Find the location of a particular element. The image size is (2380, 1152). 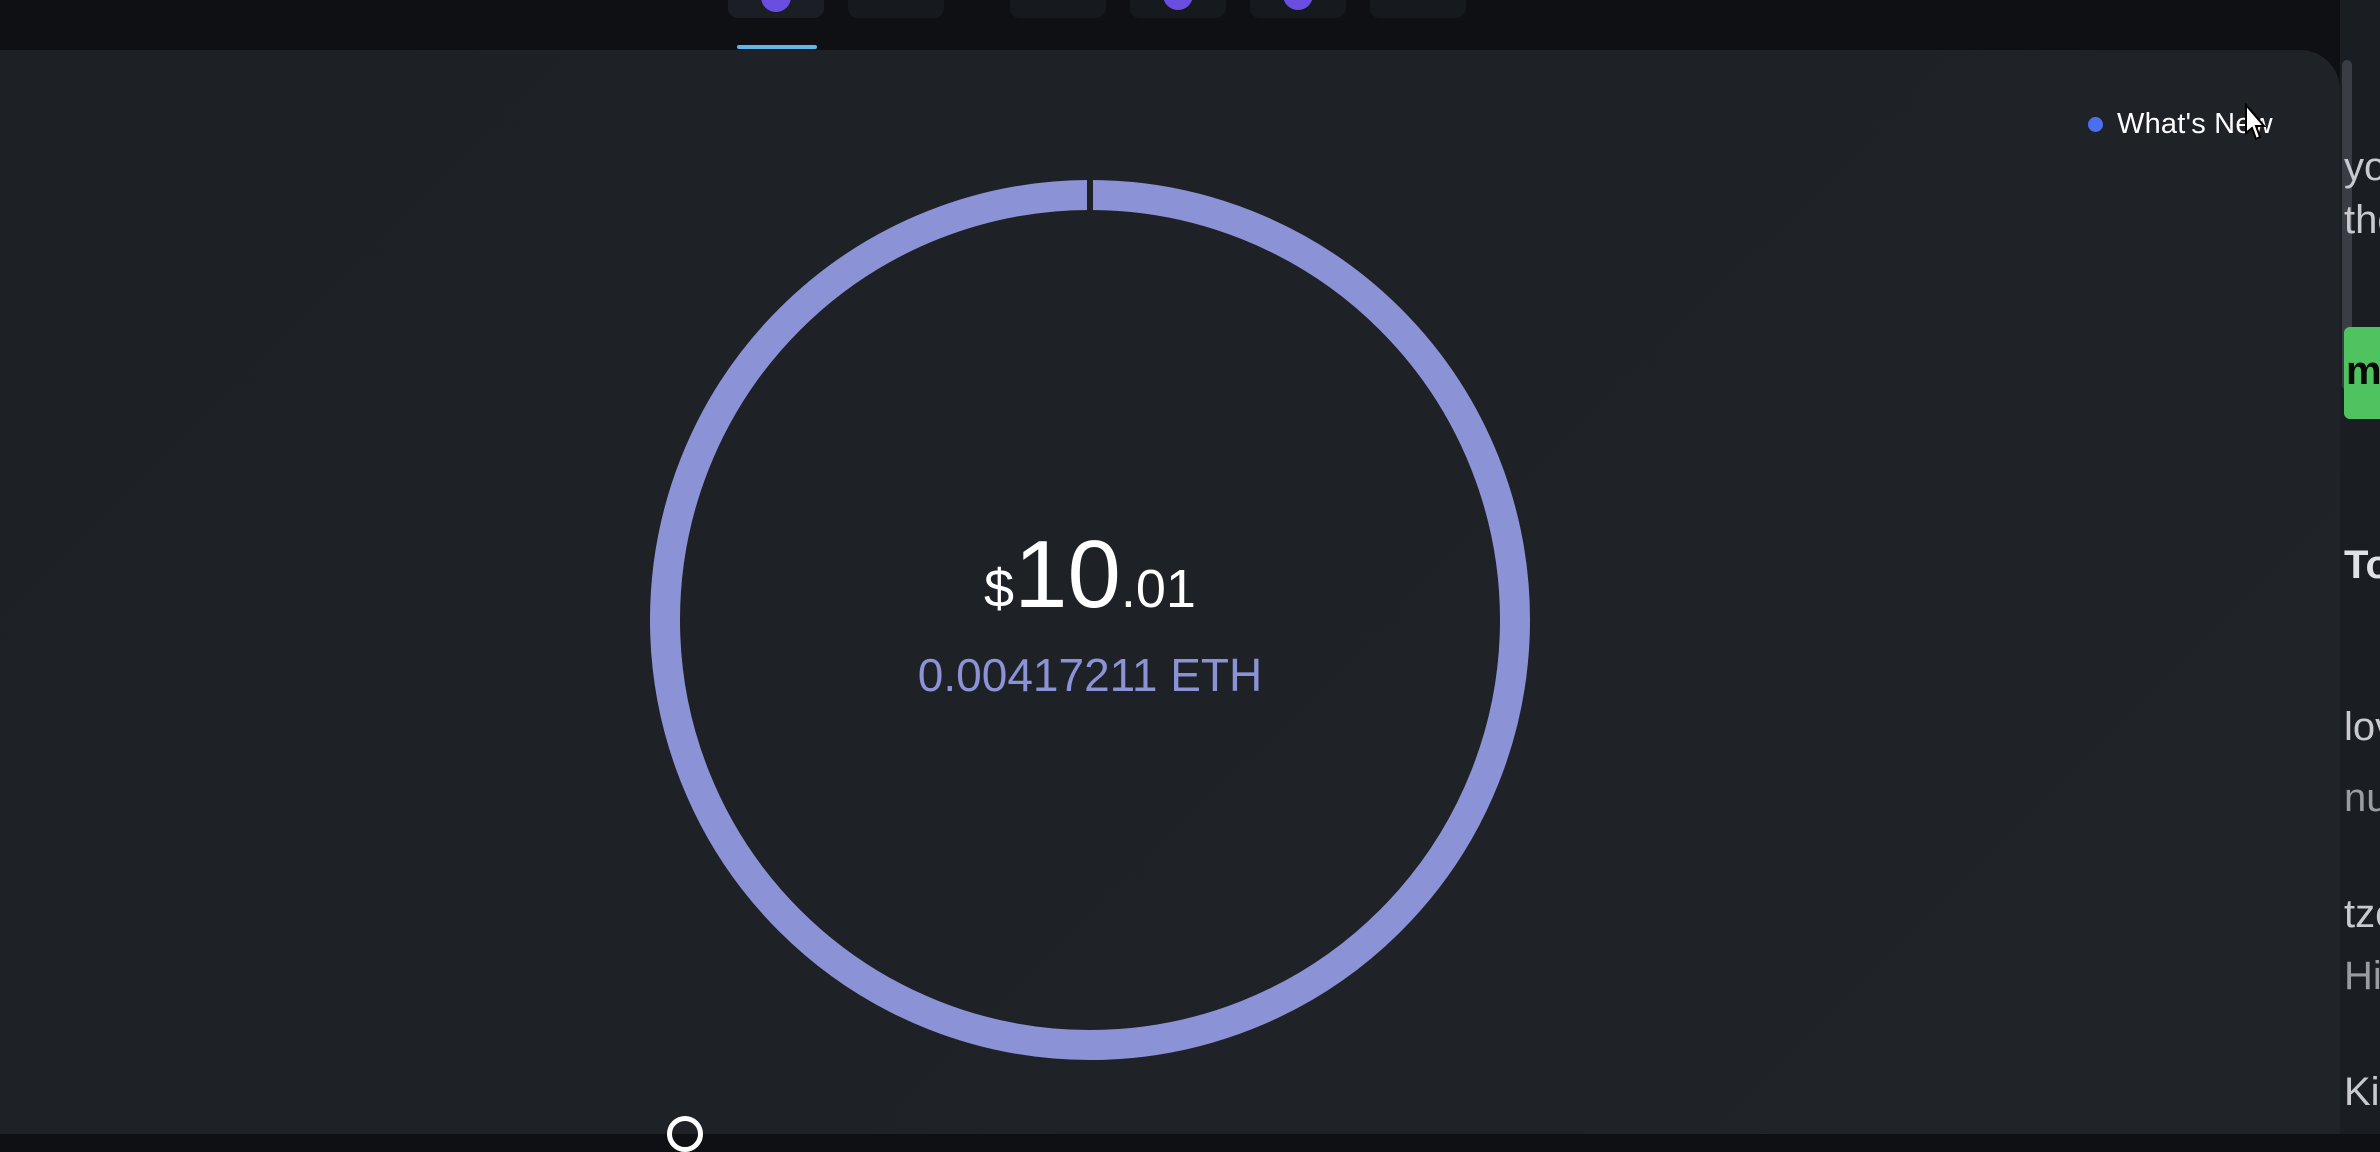

ring-start-marker is located at coordinates (1090, 196).